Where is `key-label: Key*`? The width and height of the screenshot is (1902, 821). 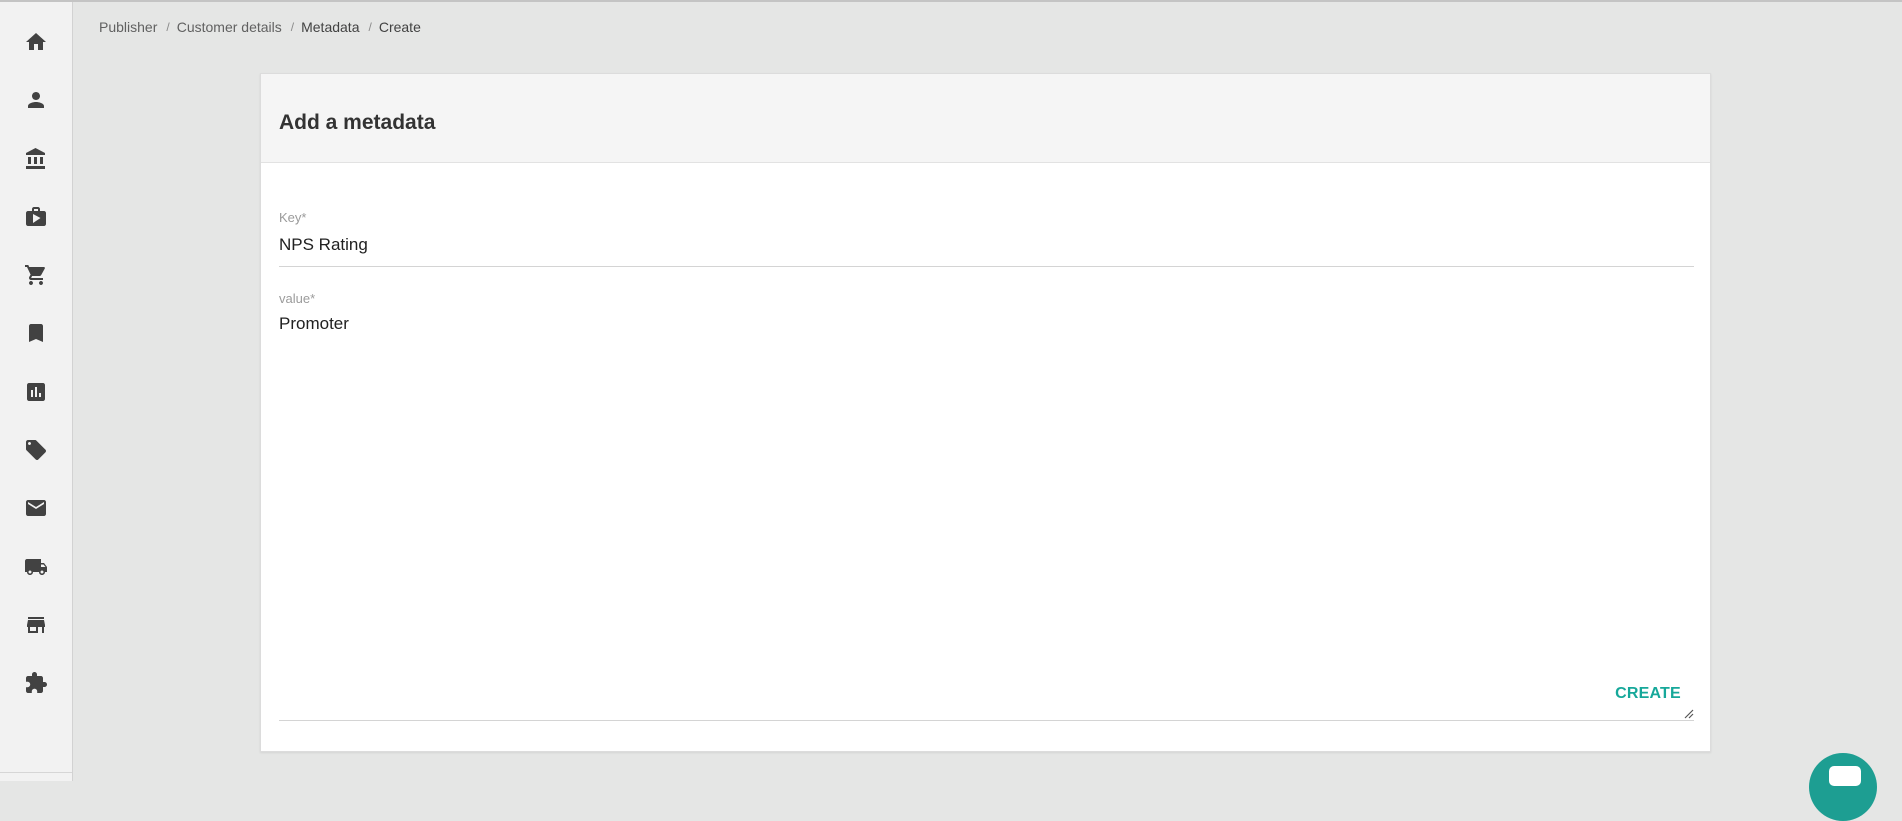
key-label: Key* is located at coordinates (293, 217).